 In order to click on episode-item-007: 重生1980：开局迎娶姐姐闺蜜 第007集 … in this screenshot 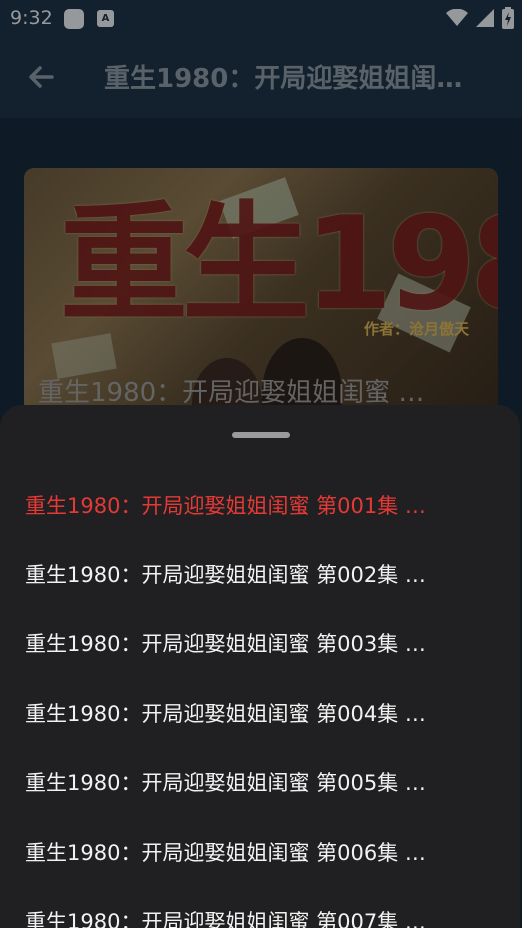, I will do `click(255, 915)`.